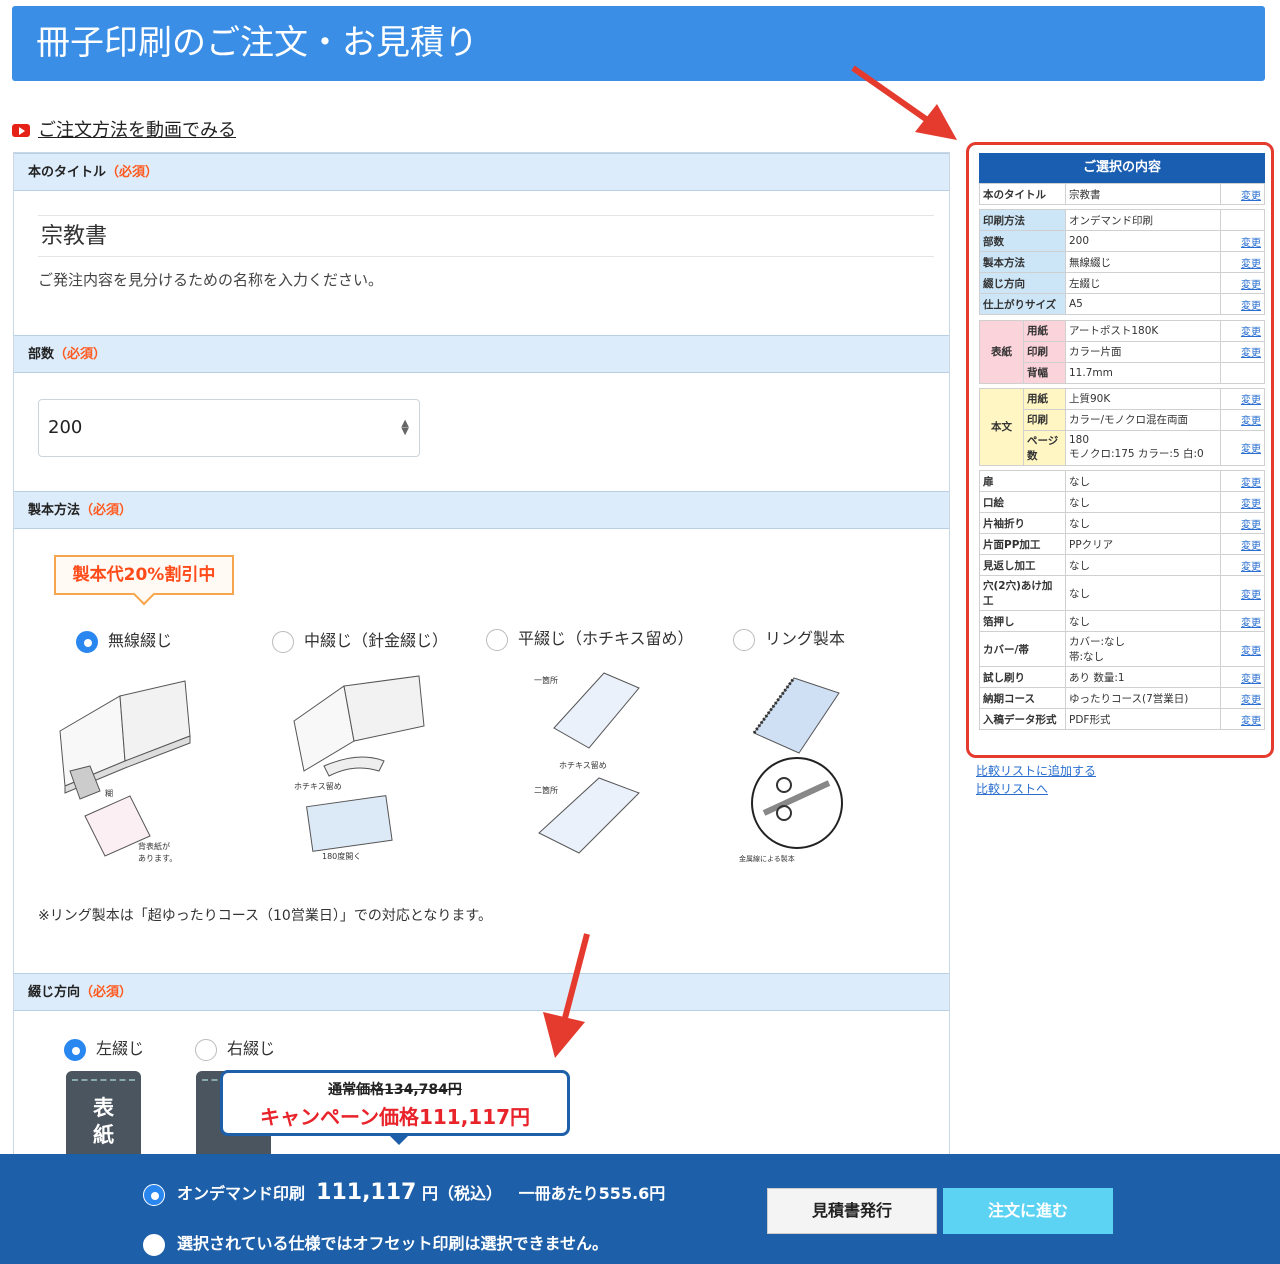  What do you see at coordinates (606, 638) in the screenshot?
I see `option-label: 平綴じ（ホチキス留め）` at bounding box center [606, 638].